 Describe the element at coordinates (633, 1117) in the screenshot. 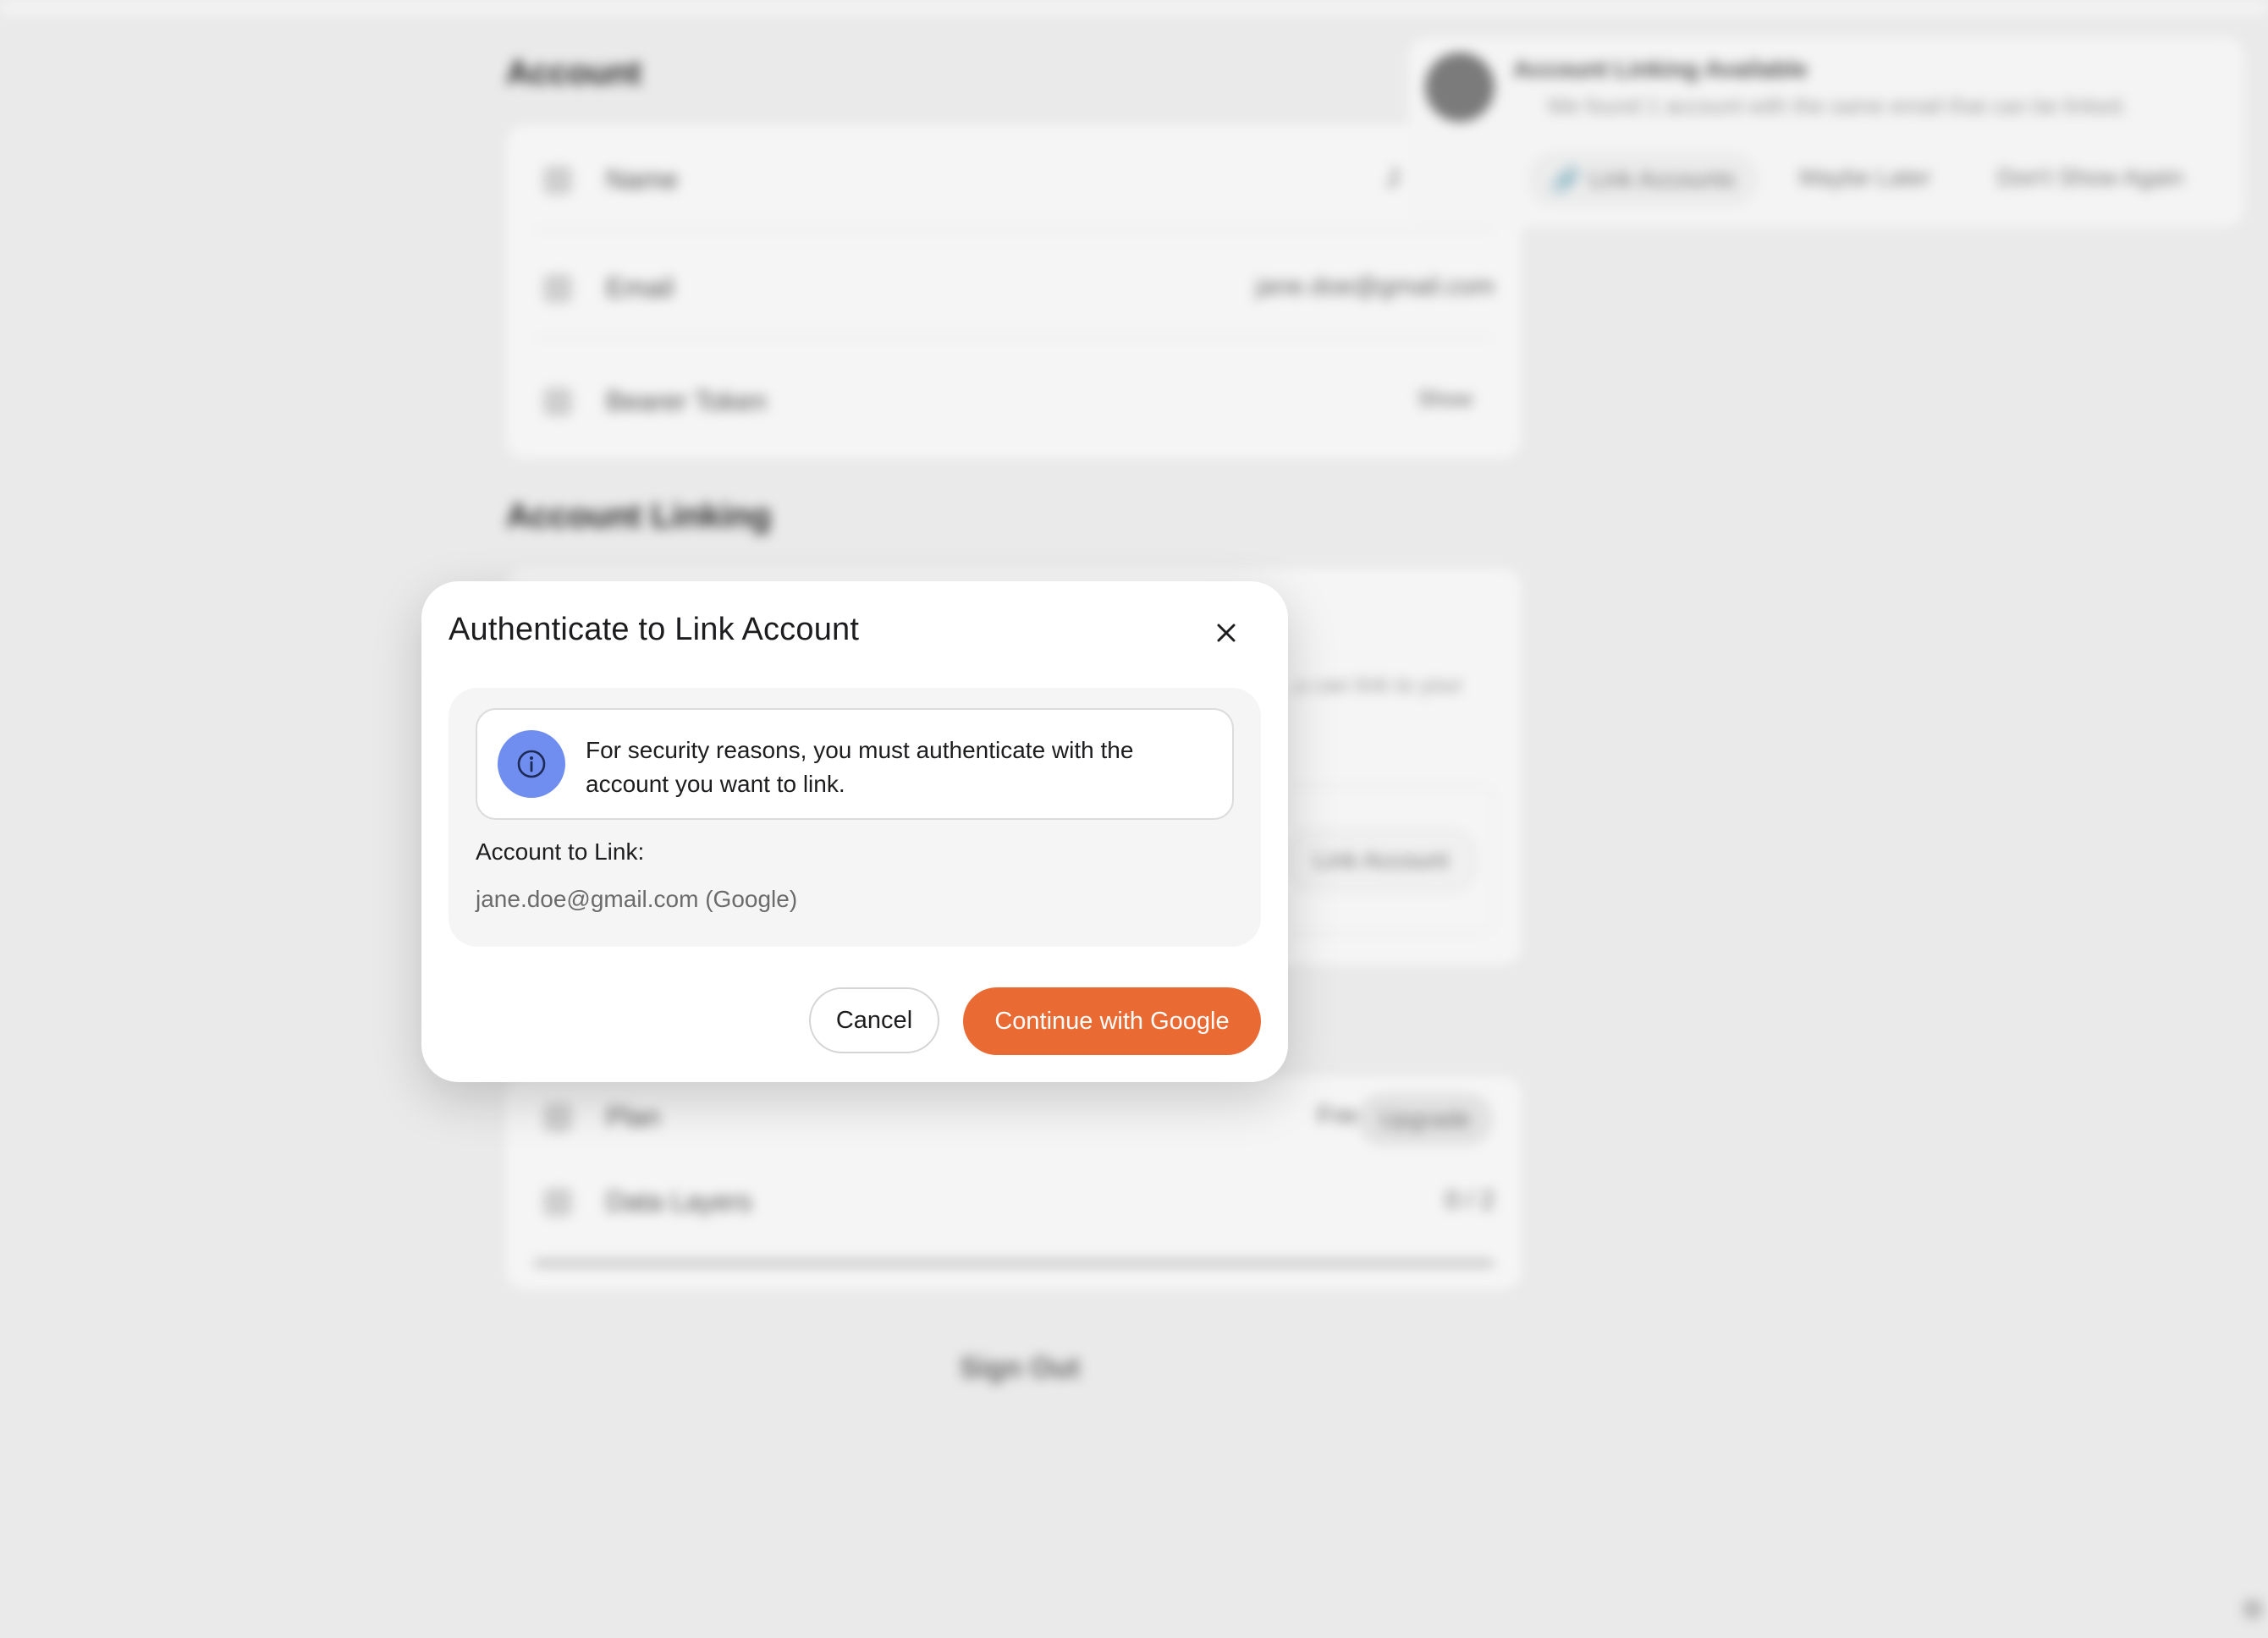

I see `row-label: Plan` at that location.